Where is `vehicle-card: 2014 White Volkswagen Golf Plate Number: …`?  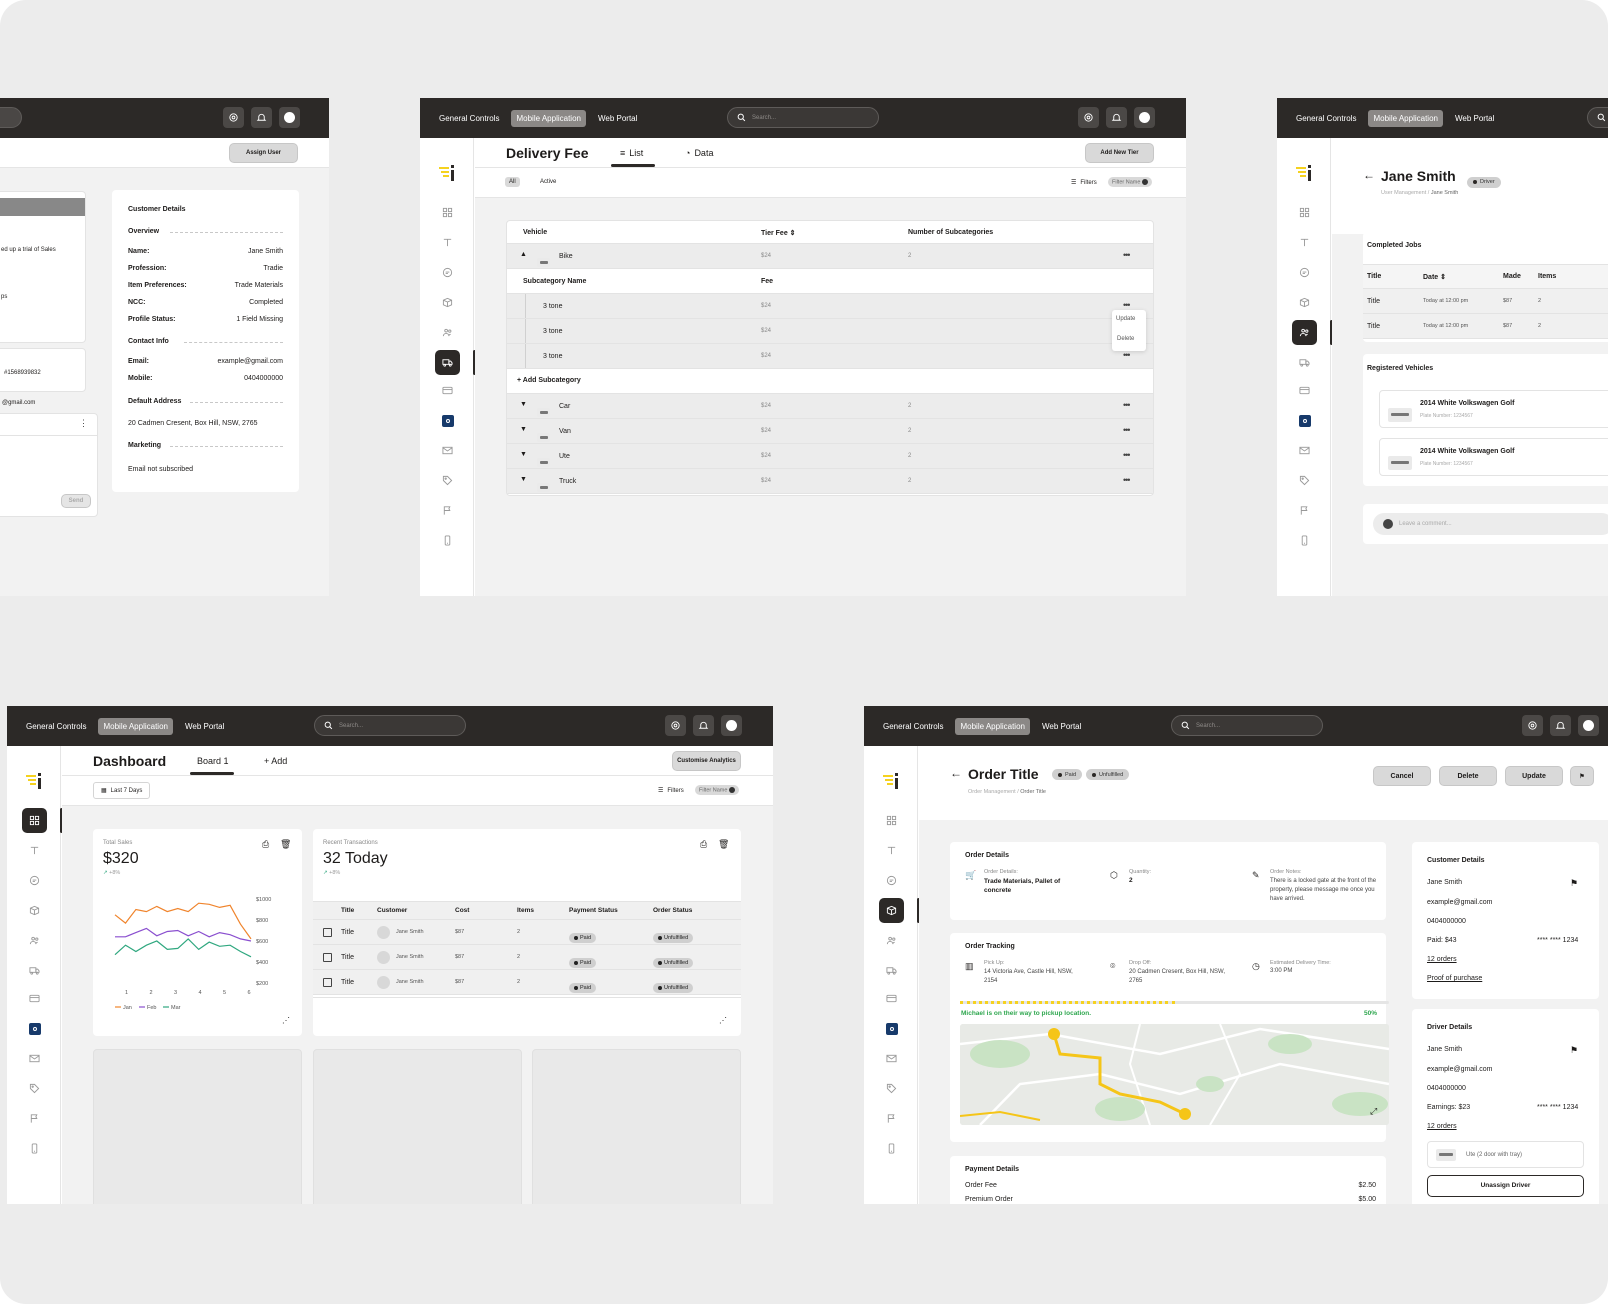 vehicle-card: 2014 White Volkswagen Golf Plate Number: … is located at coordinates (1493, 409).